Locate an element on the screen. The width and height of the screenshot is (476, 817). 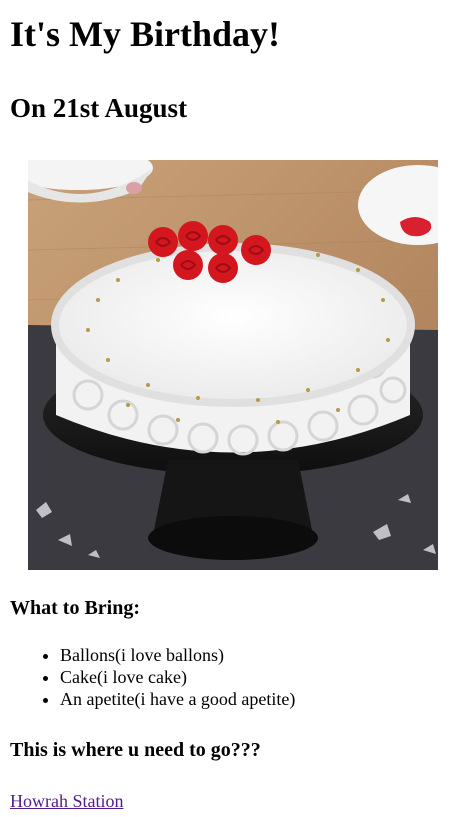
what-to-bring-heading: What to Bring: is located at coordinates (75, 608).